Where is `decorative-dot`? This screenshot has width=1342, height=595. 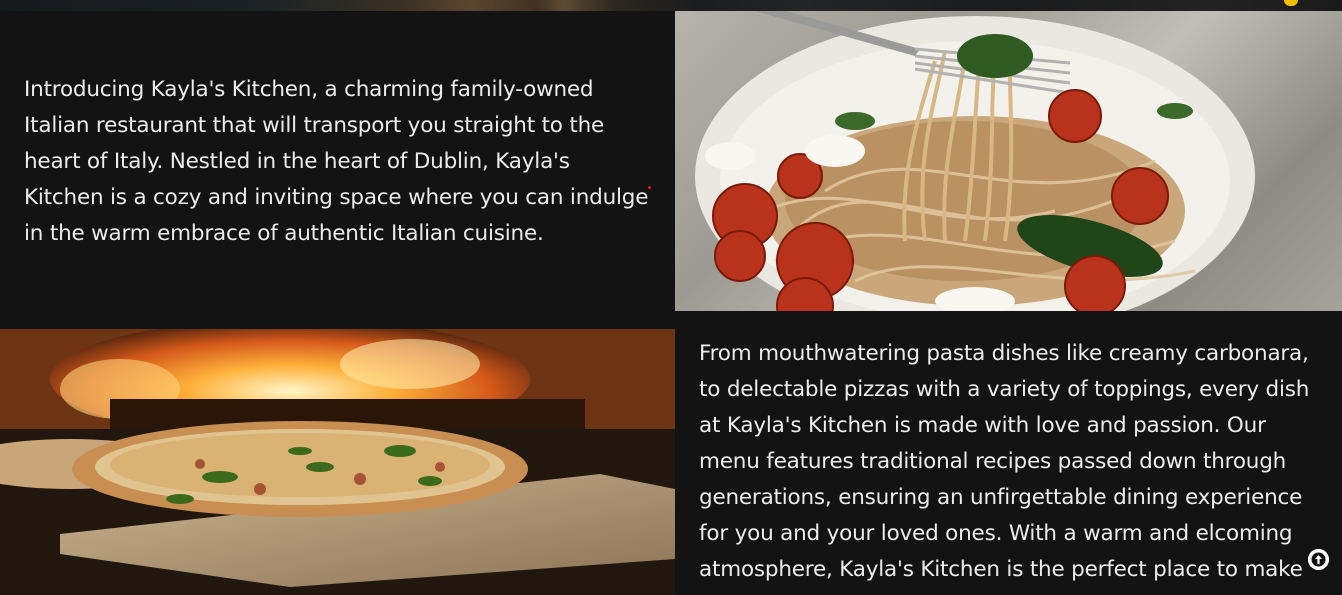 decorative-dot is located at coordinates (649, 187).